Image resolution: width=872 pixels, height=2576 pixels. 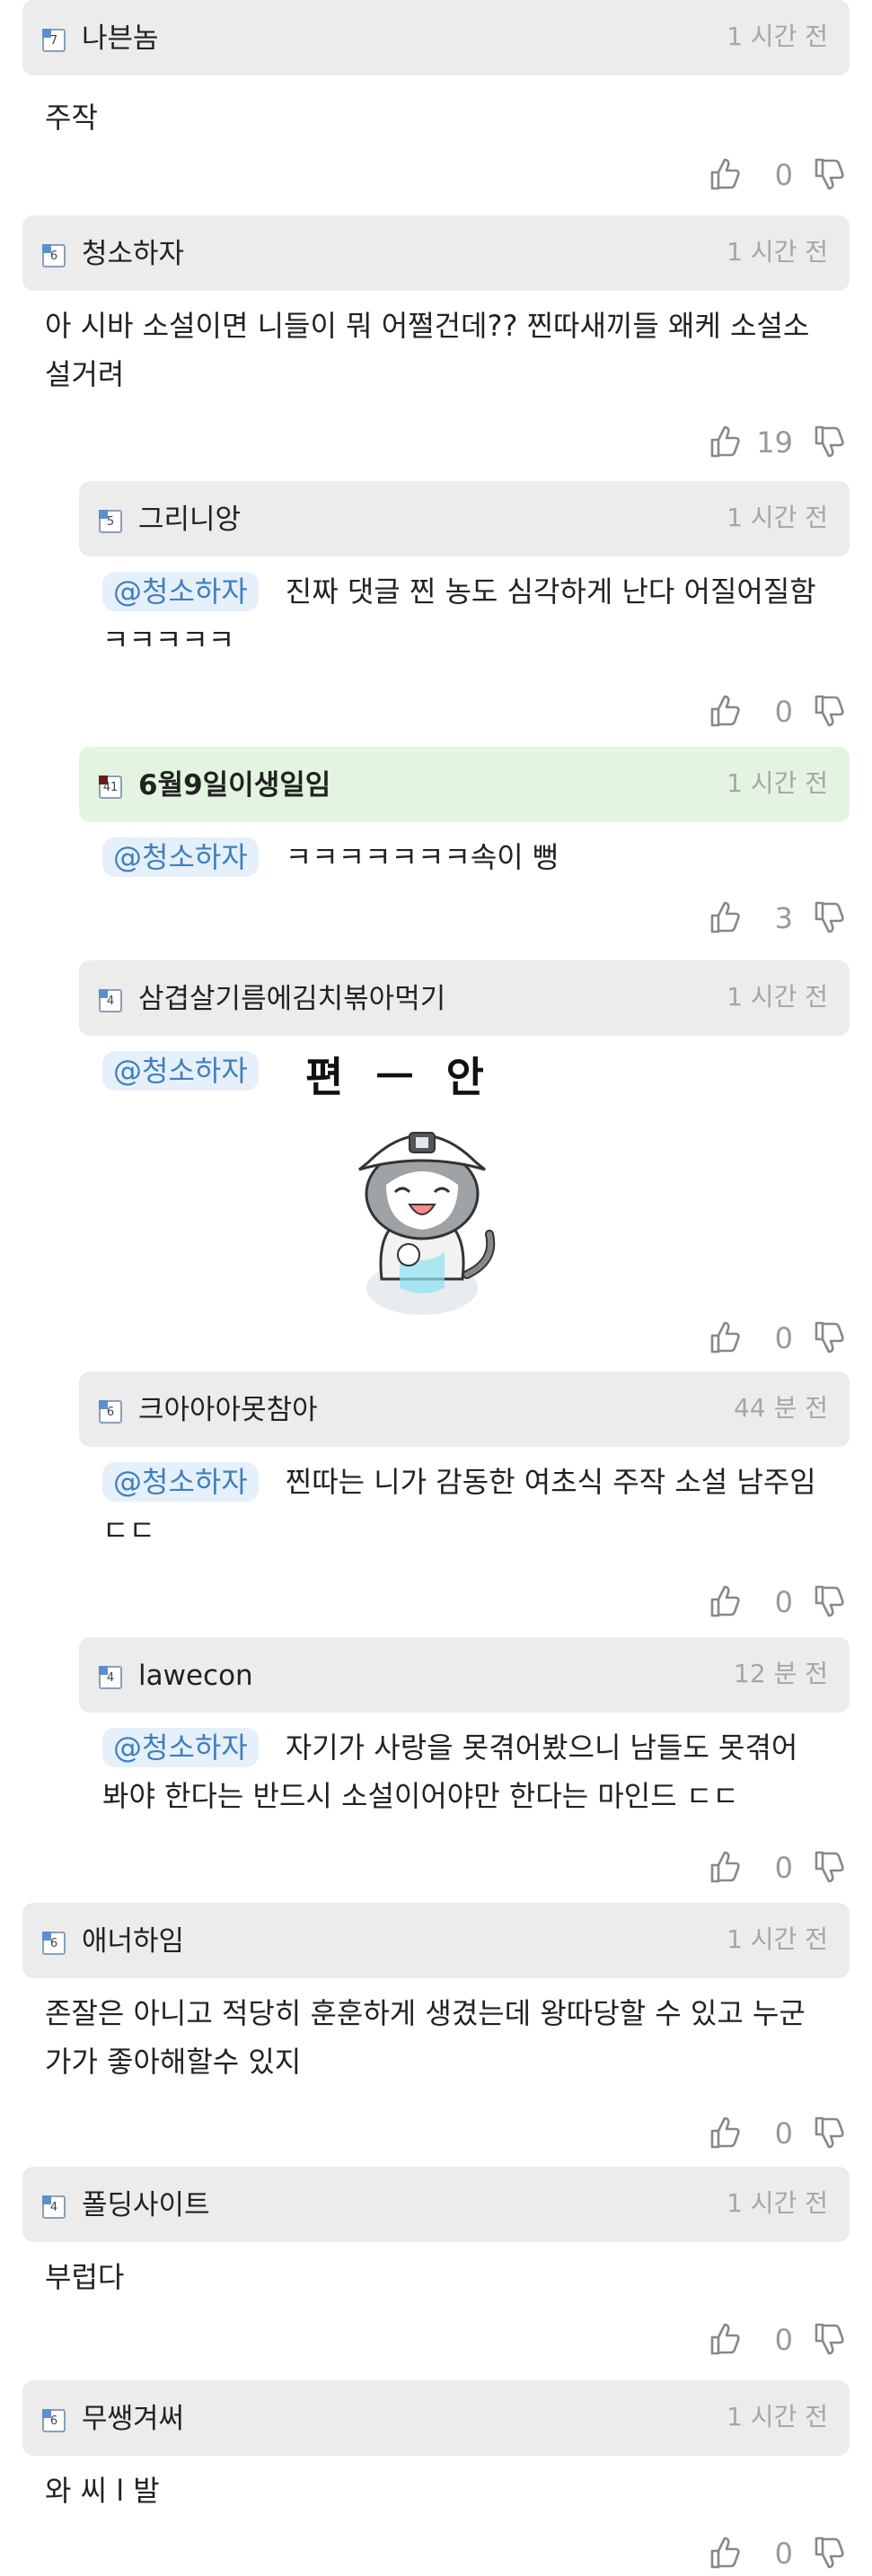 What do you see at coordinates (781, 1408) in the screenshot?
I see `timestamp: 44 분 전` at bounding box center [781, 1408].